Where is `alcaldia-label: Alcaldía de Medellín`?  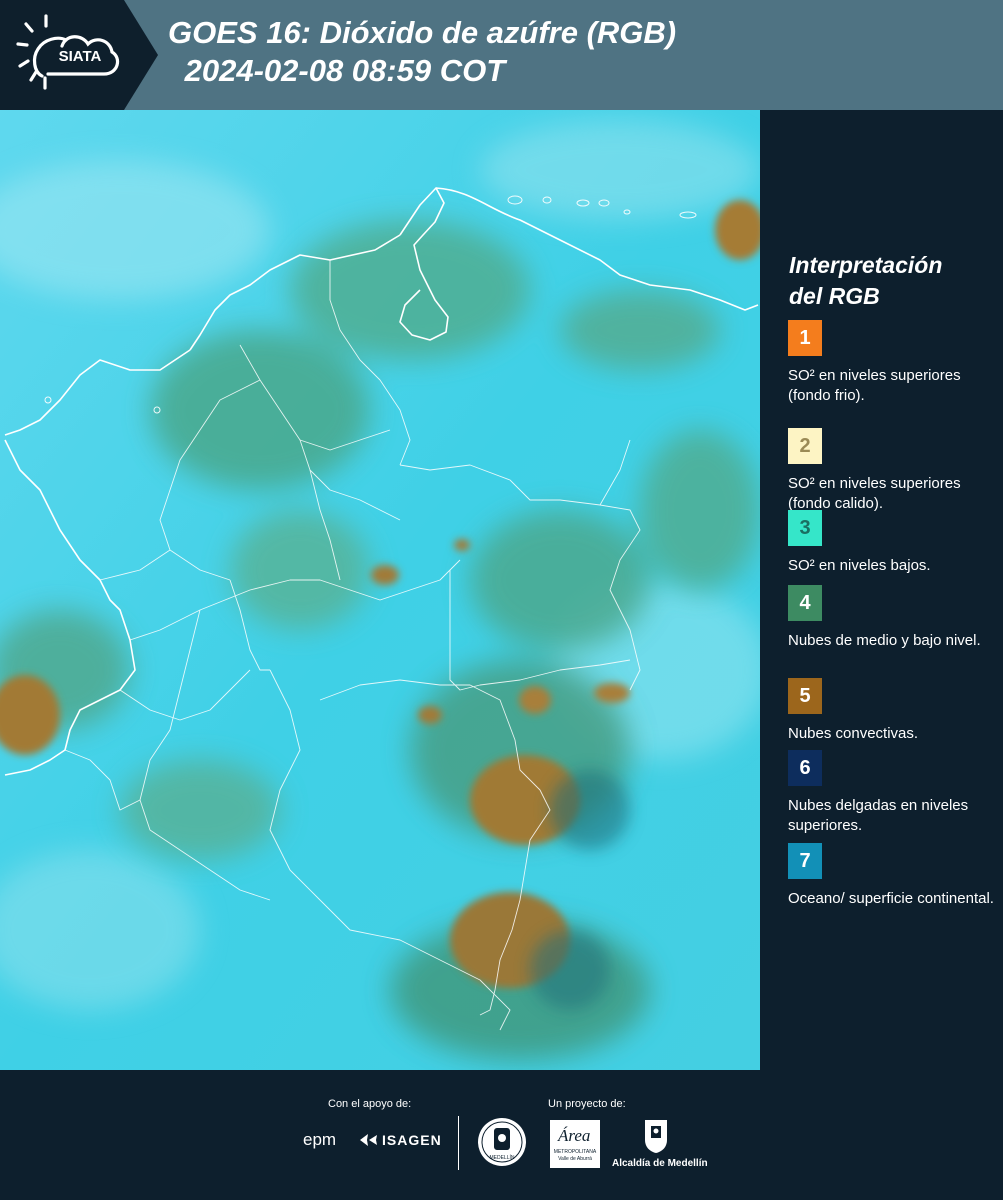
alcaldia-label: Alcaldía de Medellín is located at coordinates (660, 1163).